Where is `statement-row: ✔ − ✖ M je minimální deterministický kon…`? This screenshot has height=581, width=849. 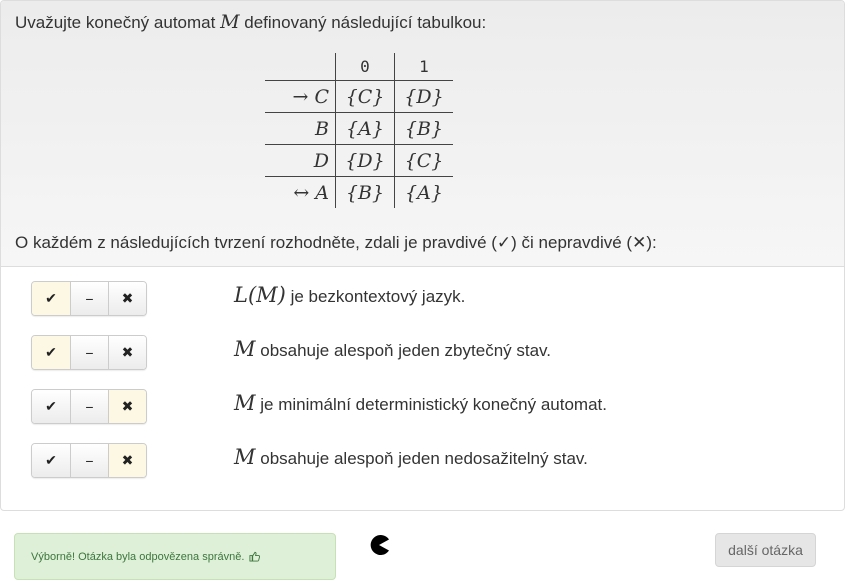
statement-row: ✔ − ✖ M je minimální deterministický kon… is located at coordinates (422, 416).